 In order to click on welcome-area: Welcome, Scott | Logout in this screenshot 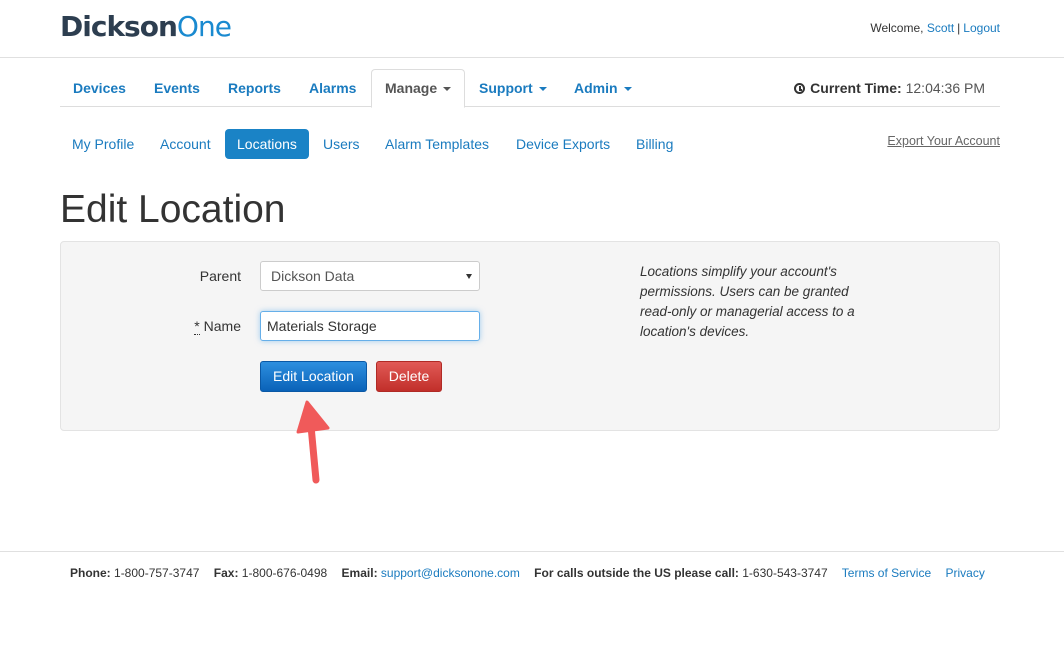, I will do `click(935, 28)`.